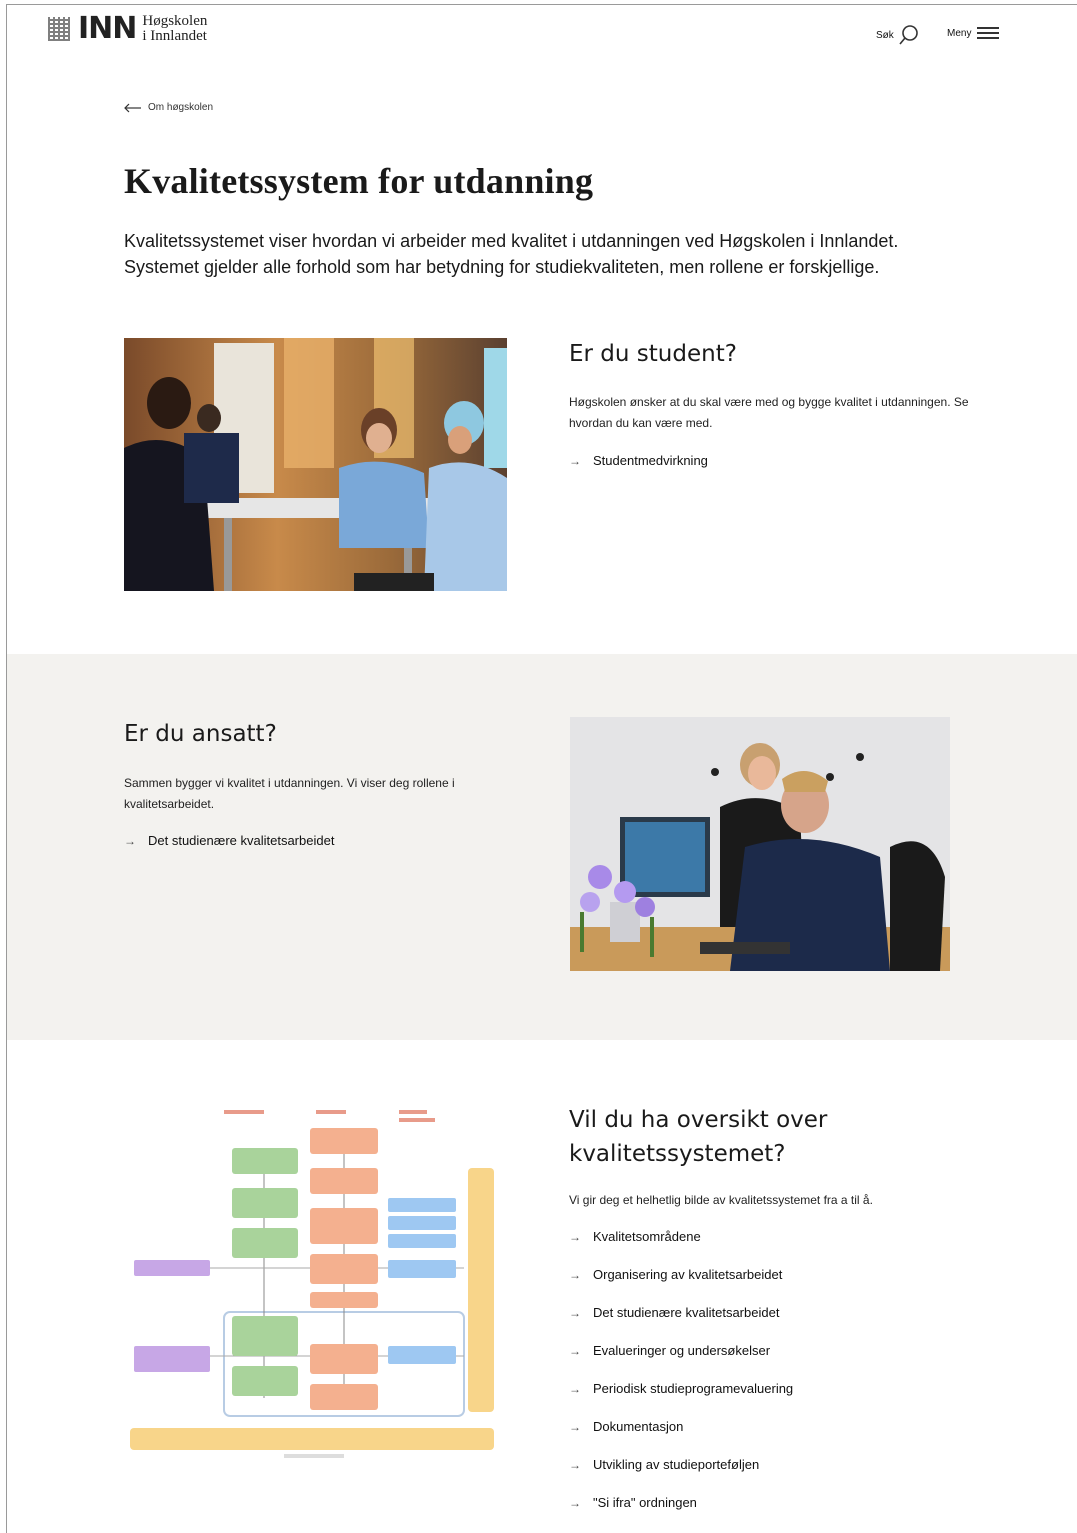 The height and width of the screenshot is (1533, 1077). Describe the element at coordinates (241, 840) in the screenshot. I see `employee-link-label: Det studienære kvalitetsarbeidet` at that location.